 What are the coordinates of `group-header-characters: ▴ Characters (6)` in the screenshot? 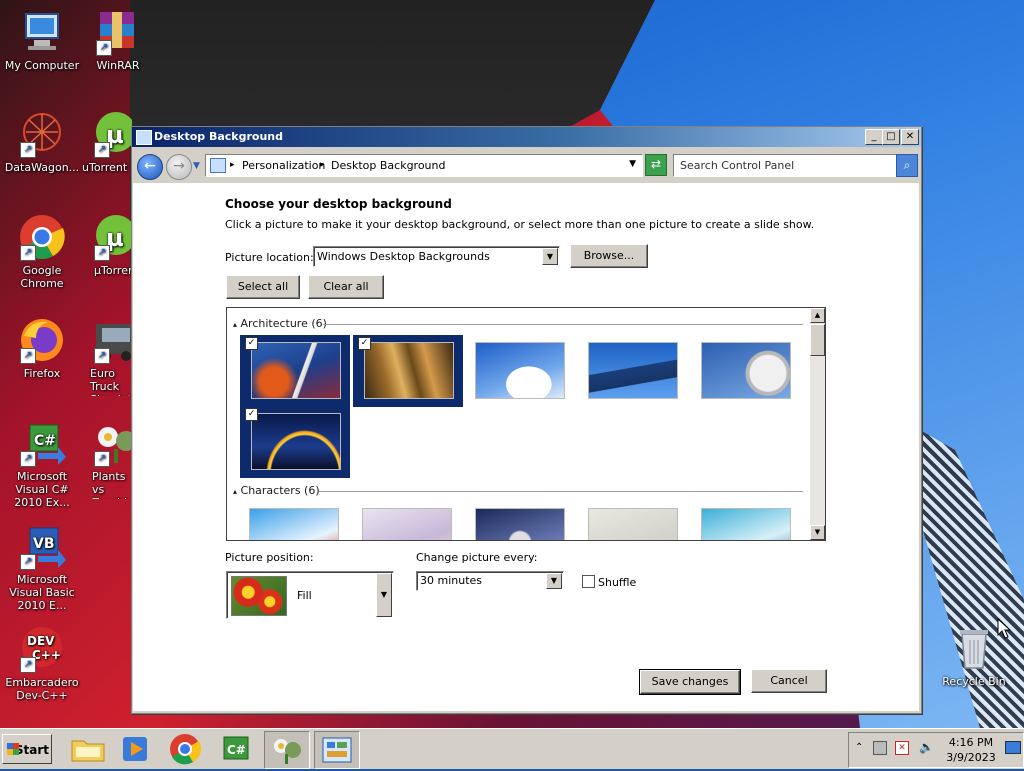 It's located at (276, 490).